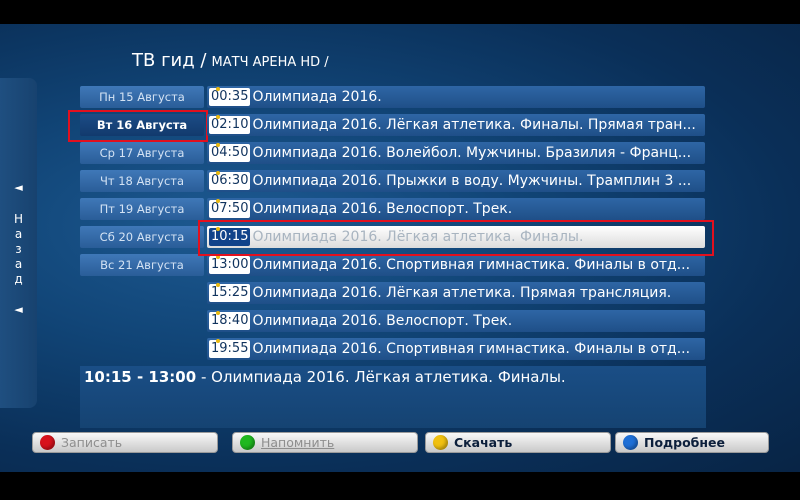 Image resolution: width=800 pixels, height=500 pixels. What do you see at coordinates (230, 264) in the screenshot?
I see `program-time: 13:00` at bounding box center [230, 264].